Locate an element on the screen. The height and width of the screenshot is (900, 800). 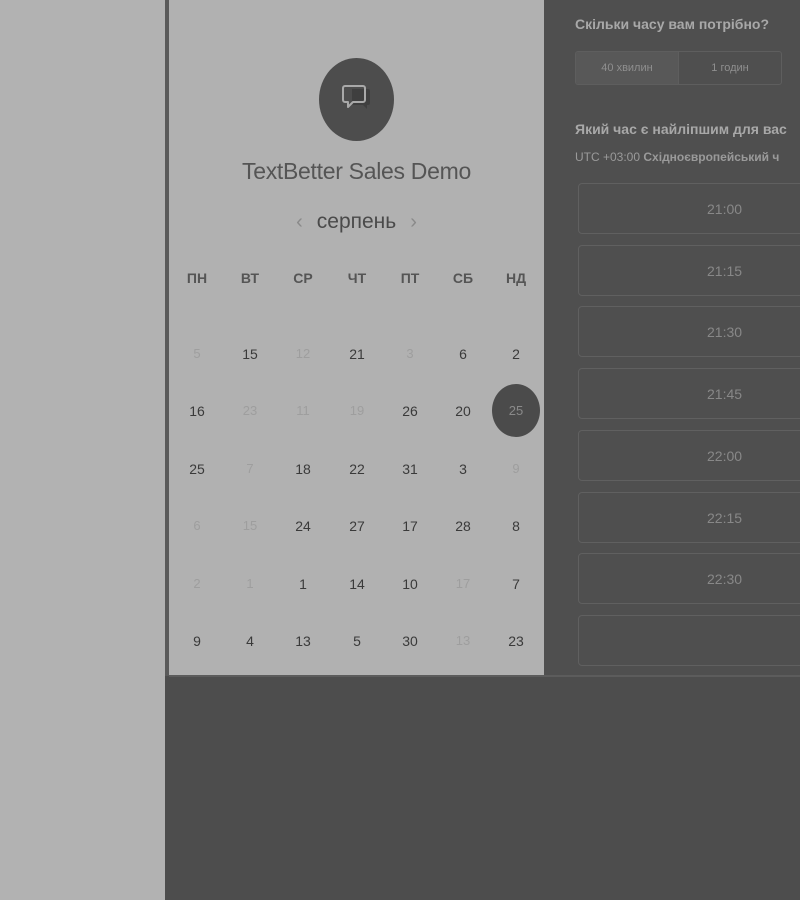
weekday-header: ПН ВТ СР ЧТ ПТ СБ НД is located at coordinates (356, 280).